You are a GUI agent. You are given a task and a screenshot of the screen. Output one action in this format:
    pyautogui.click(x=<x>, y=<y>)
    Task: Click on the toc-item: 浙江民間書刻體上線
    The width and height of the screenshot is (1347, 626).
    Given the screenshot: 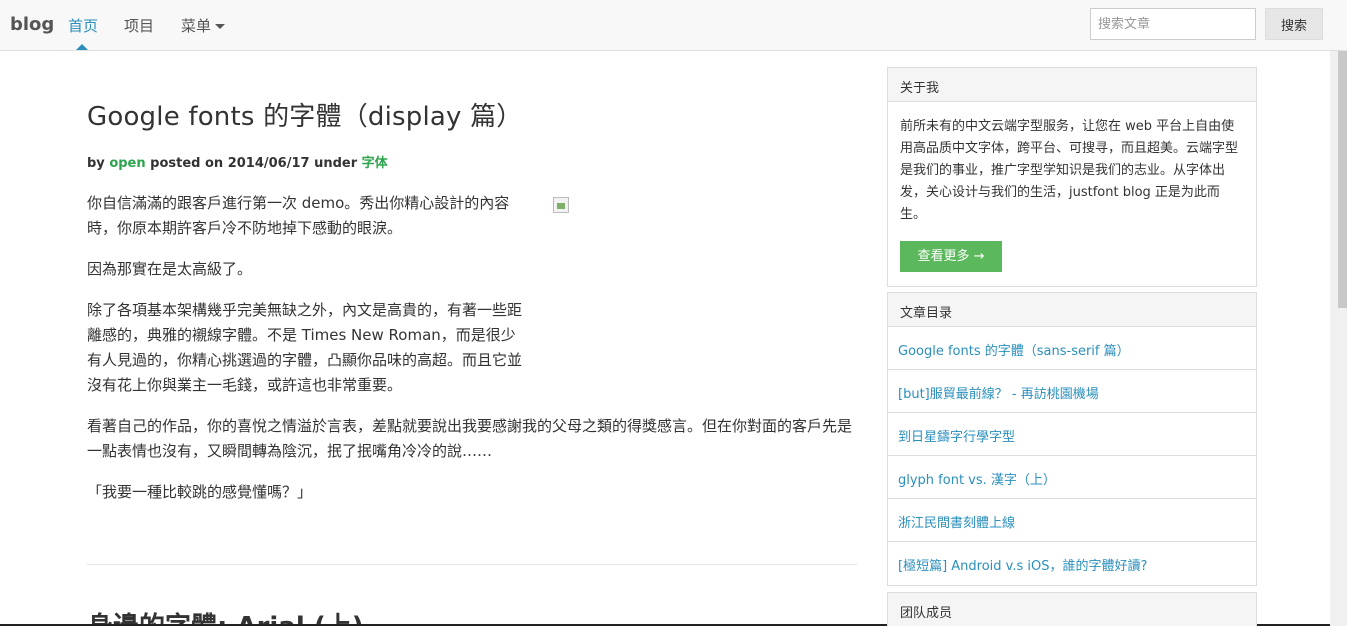 What is the action you would take?
    pyautogui.click(x=1072, y=520)
    